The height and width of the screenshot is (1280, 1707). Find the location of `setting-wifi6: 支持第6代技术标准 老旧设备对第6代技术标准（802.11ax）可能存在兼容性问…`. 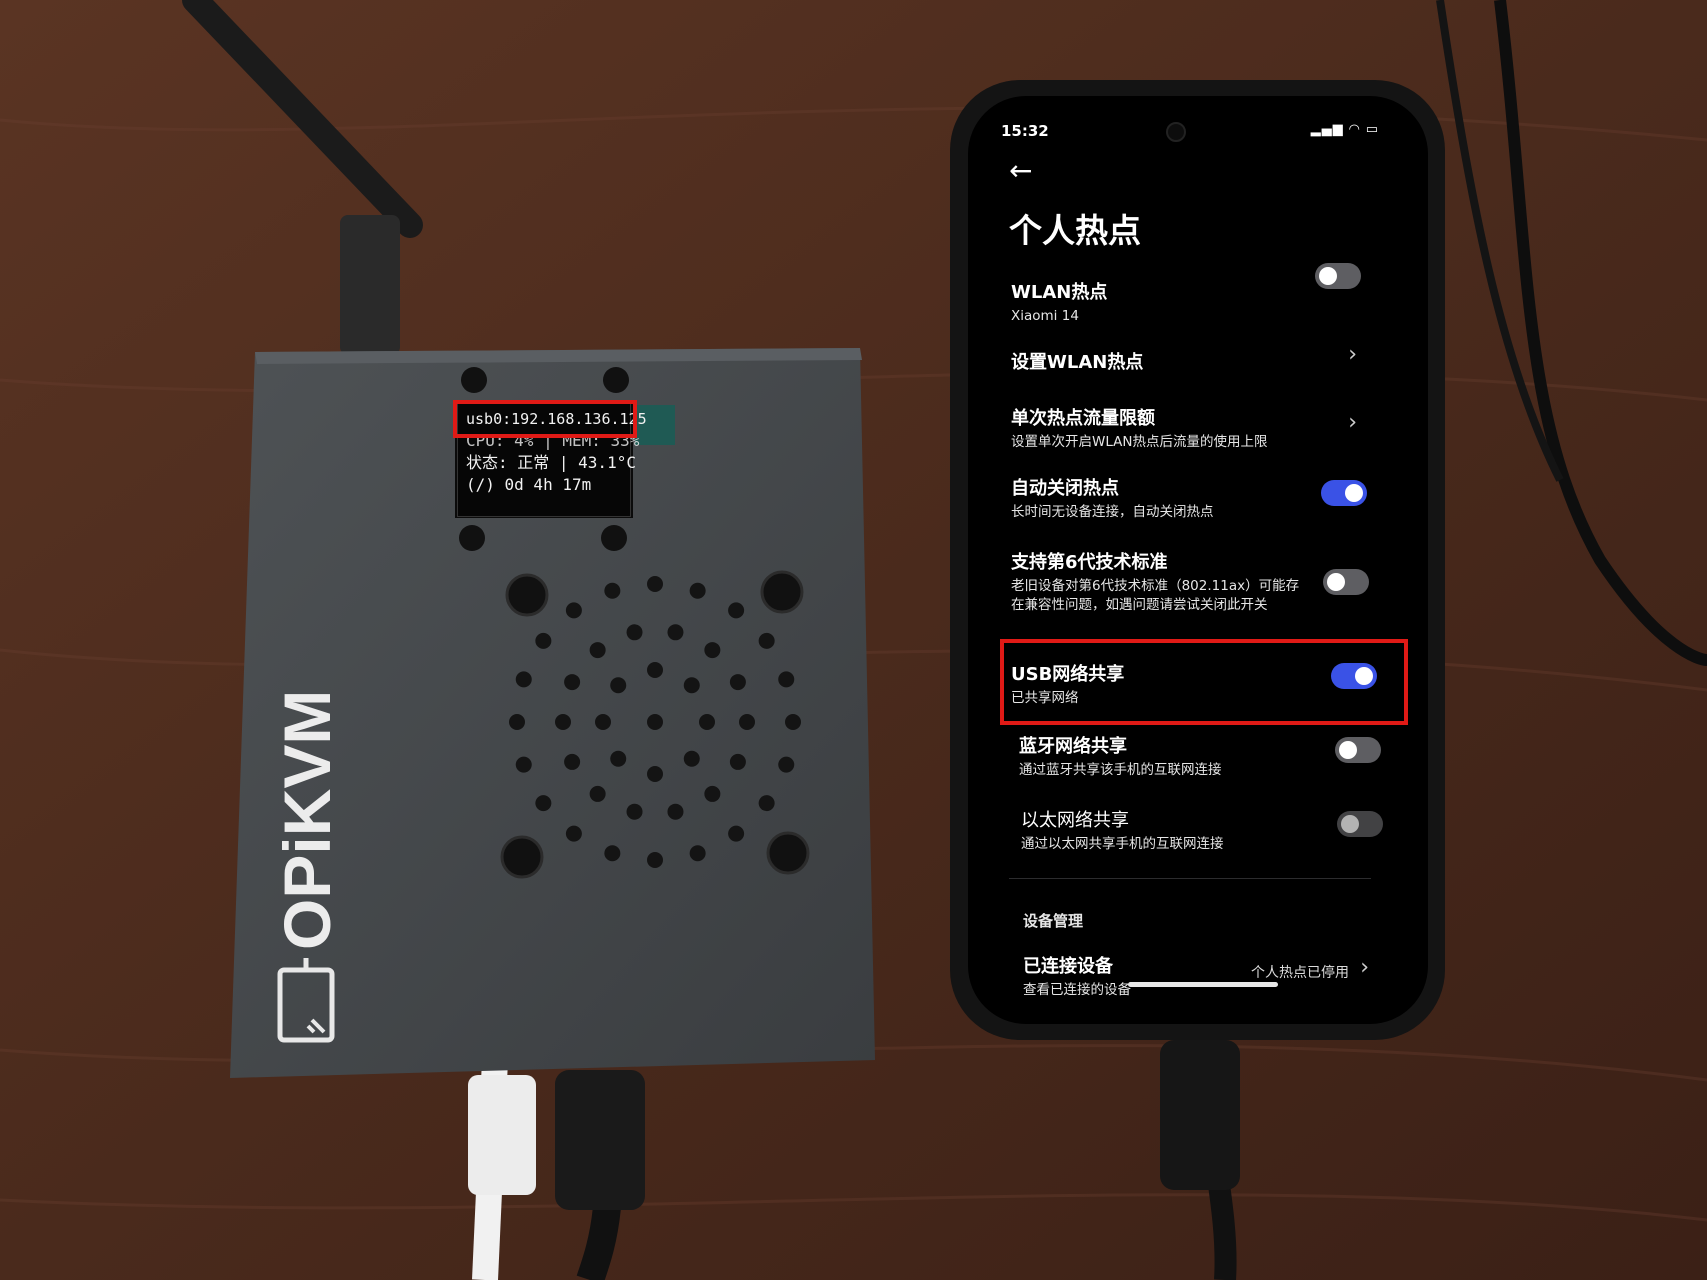

setting-wifi6: 支持第6代技术标准 老旧设备对第6代技术标准（802.11ax）可能存在兼容性问… is located at coordinates (1156, 581).